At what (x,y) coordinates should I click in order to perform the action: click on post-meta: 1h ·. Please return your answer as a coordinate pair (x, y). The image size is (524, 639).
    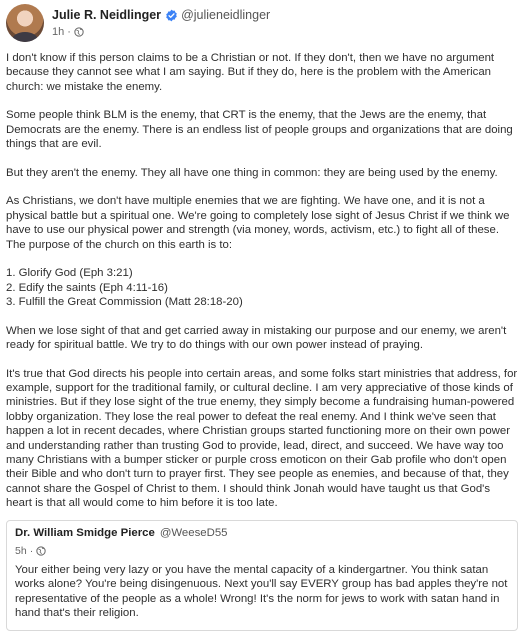
    Looking at the image, I should click on (68, 32).